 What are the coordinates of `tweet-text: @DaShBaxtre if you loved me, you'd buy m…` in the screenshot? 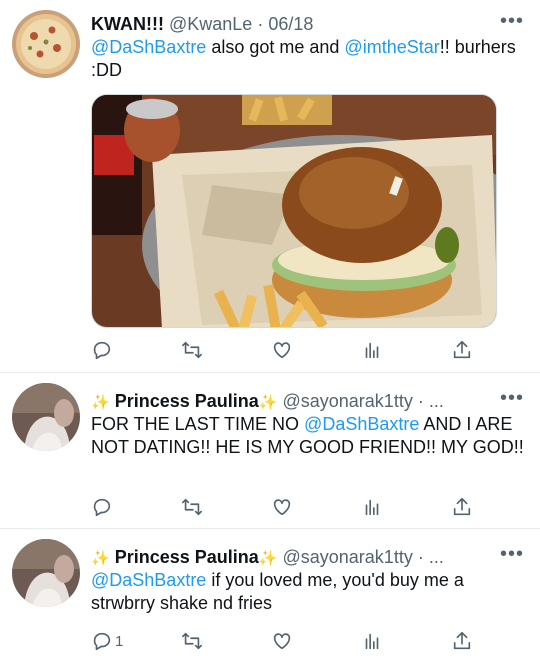 It's located at (308, 592).